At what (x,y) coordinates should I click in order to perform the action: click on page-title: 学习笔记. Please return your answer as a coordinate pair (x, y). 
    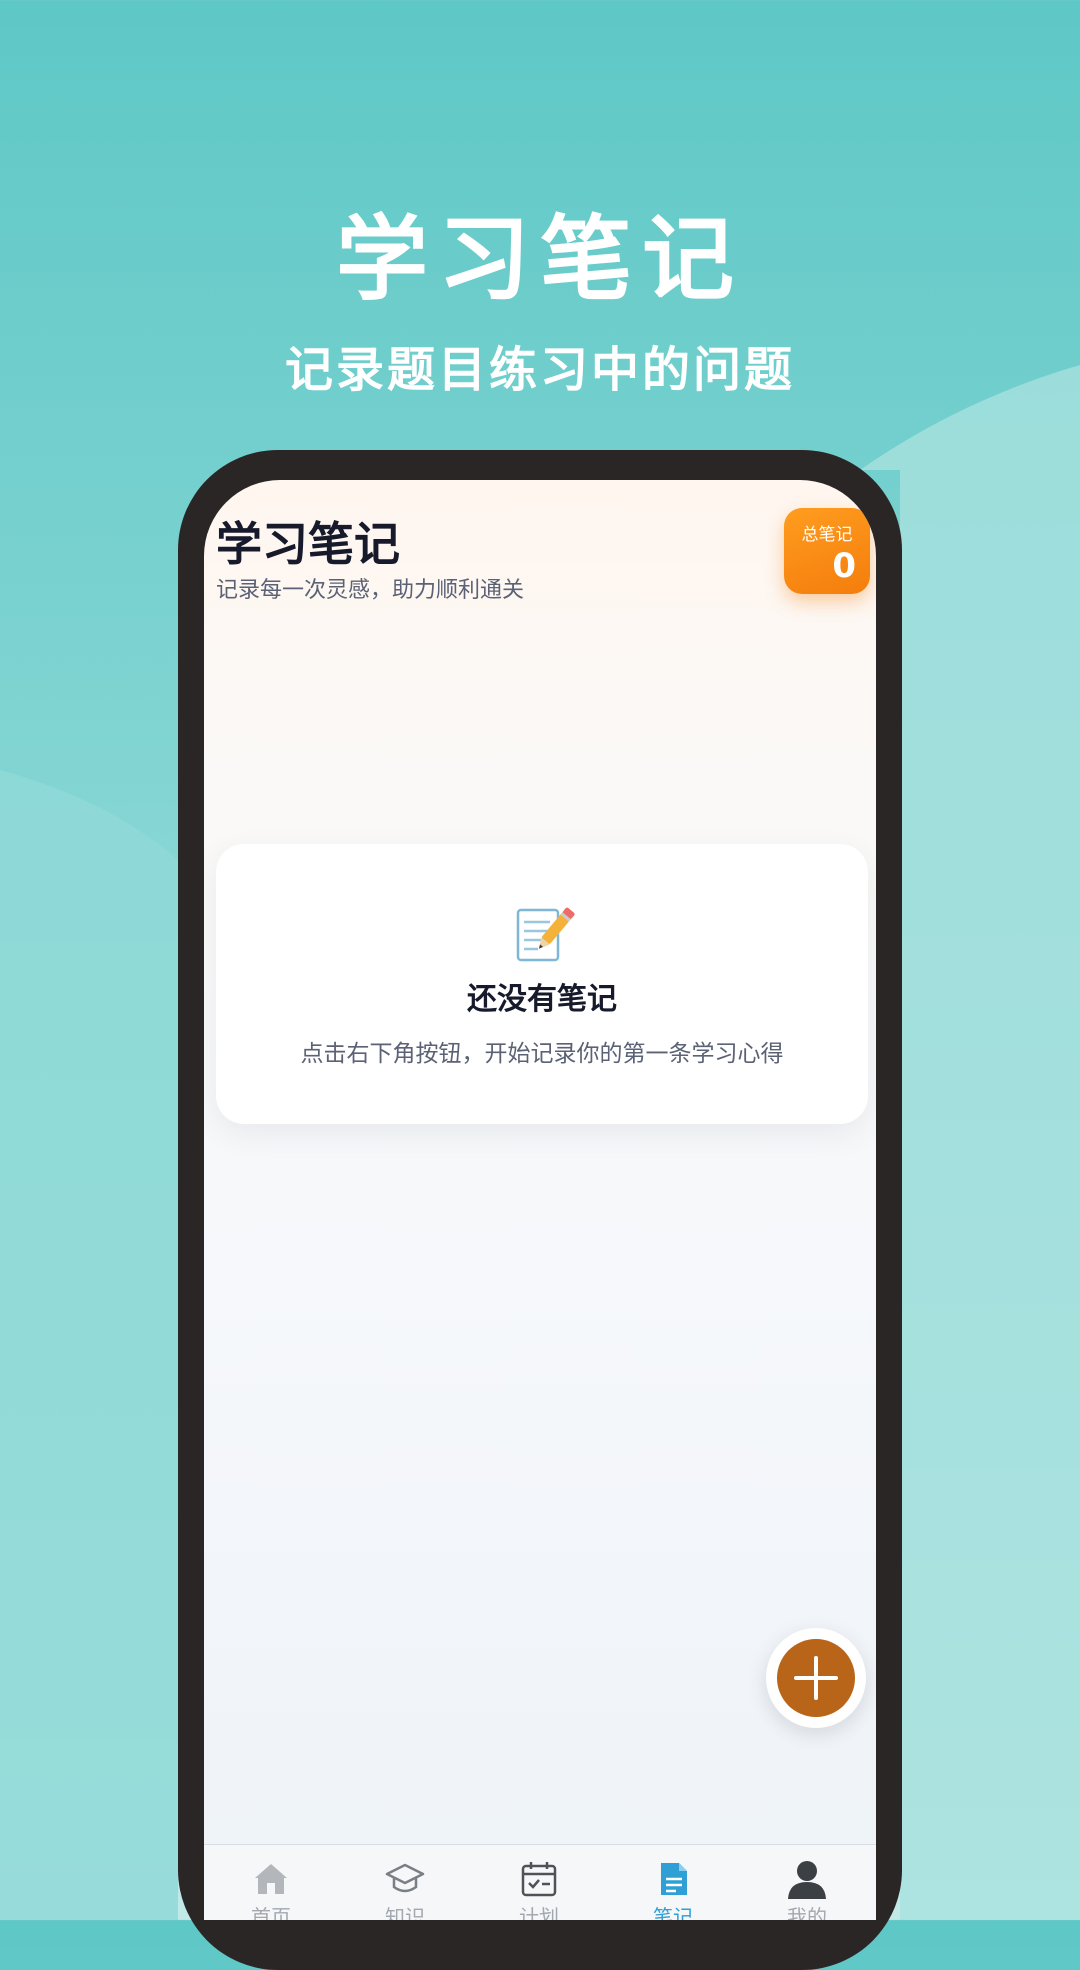
    Looking at the image, I should click on (308, 544).